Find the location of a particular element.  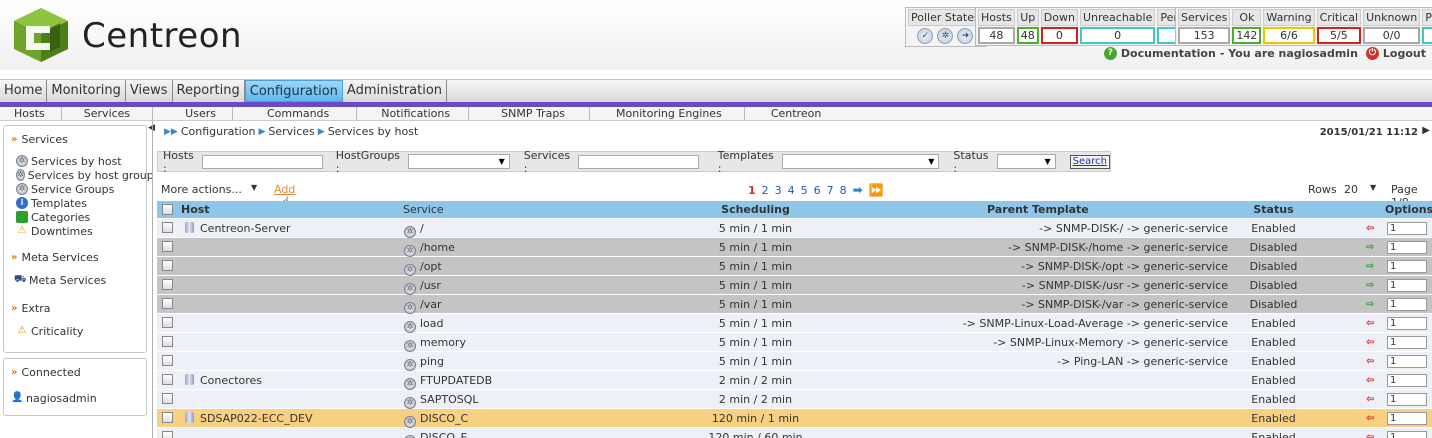

services-critical-count: 5/5 is located at coordinates (1339, 35).